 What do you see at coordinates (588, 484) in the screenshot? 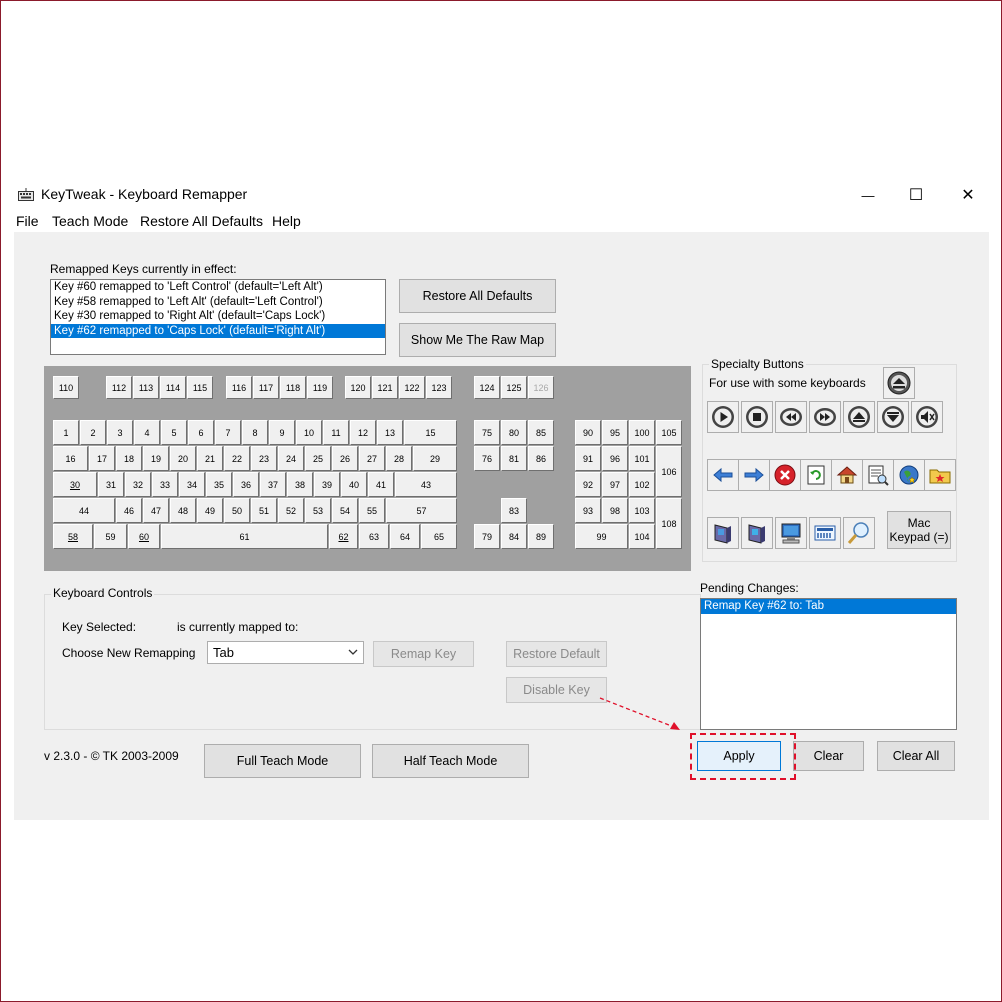
I see `key-92: 92` at bounding box center [588, 484].